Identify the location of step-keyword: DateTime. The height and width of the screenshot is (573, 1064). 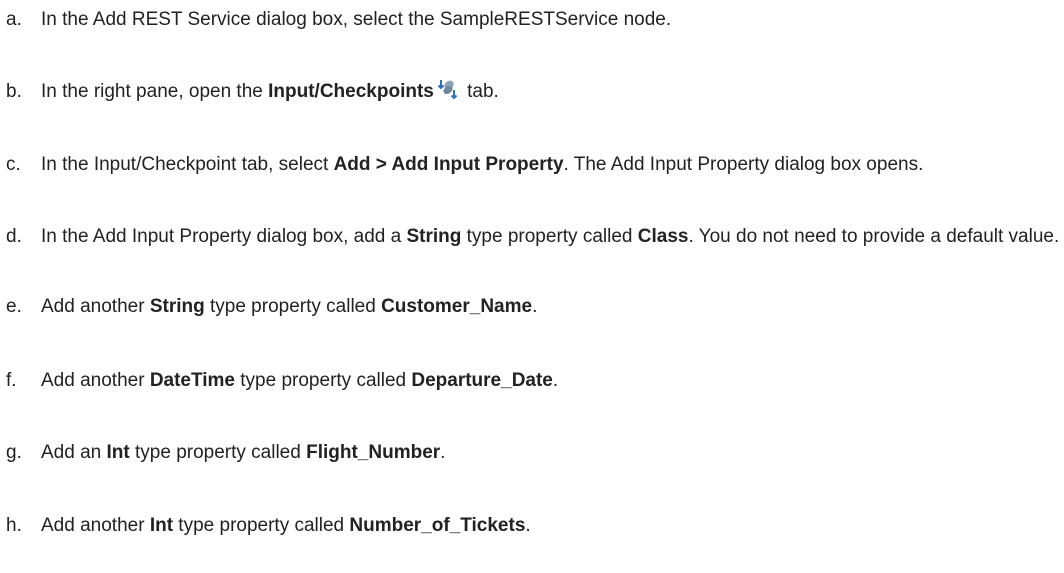
(192, 380).